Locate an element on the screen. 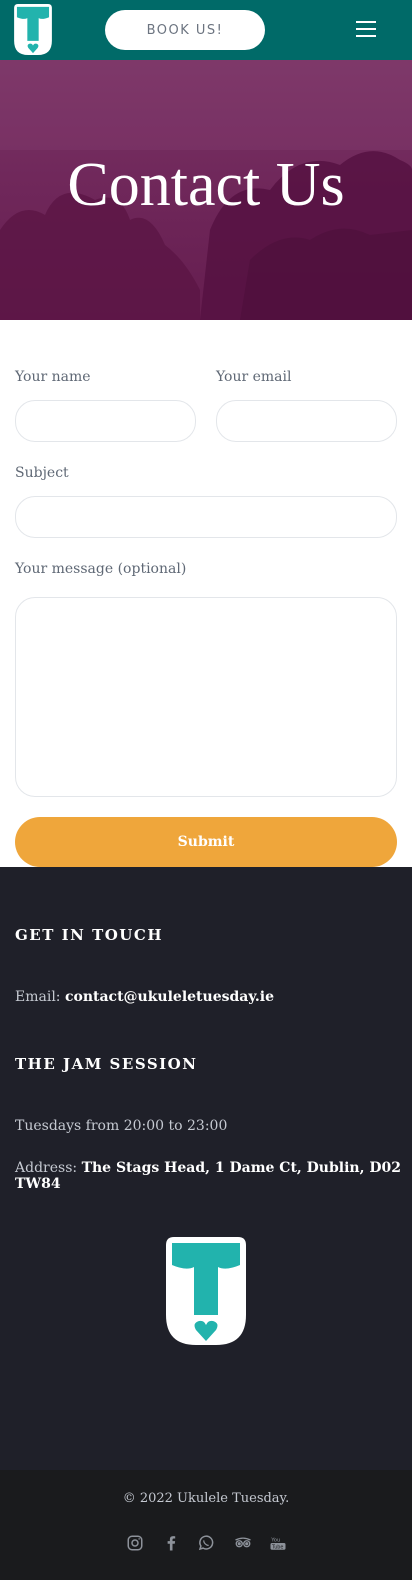 The image size is (412, 1580). svg-text: You is located at coordinates (275, 1541).